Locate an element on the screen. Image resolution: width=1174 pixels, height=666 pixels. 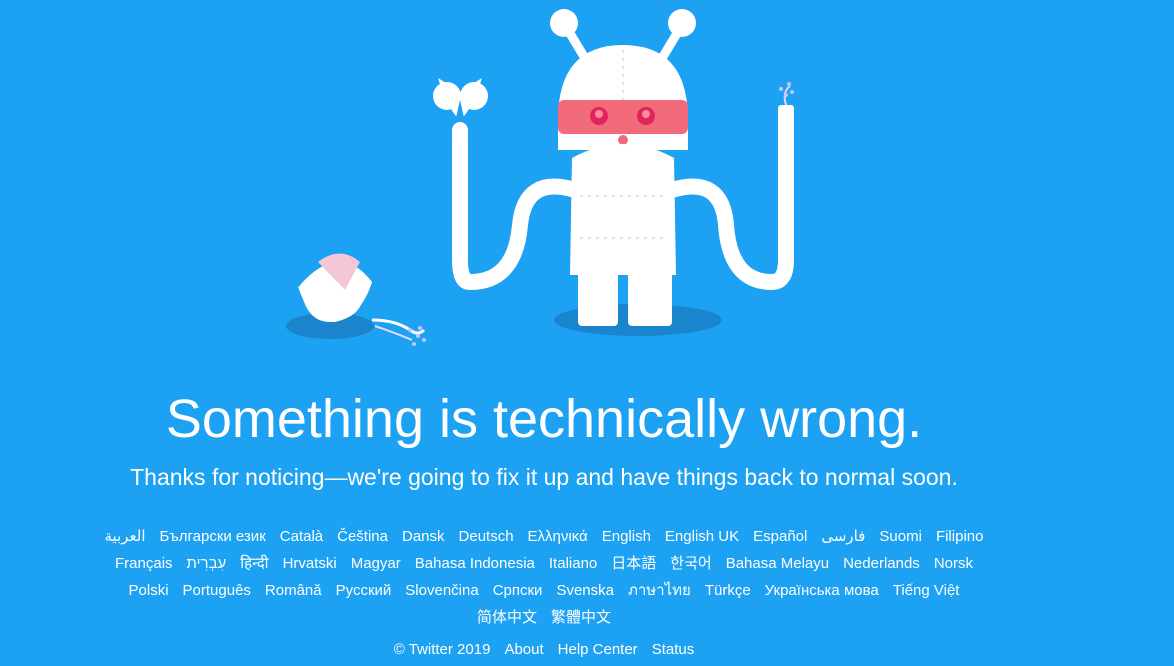
language-link: Norsk is located at coordinates (953, 563).